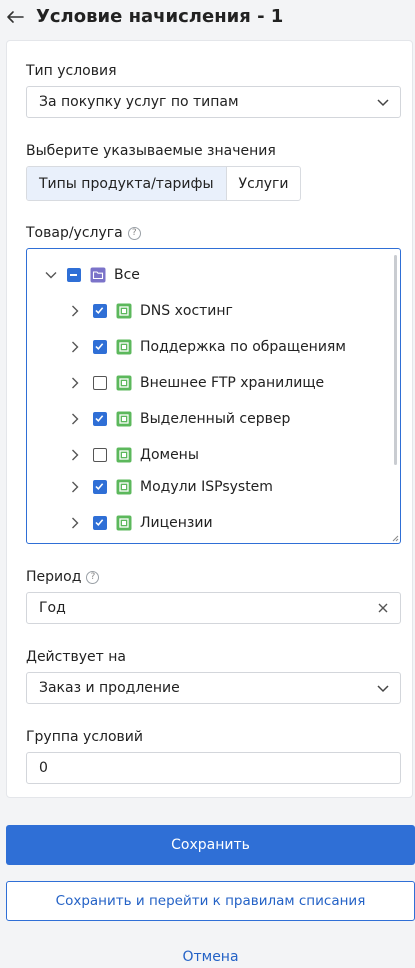 This screenshot has height=968, width=415. I want to click on tree-item-label: Внешнее FTP хранилище, so click(232, 383).